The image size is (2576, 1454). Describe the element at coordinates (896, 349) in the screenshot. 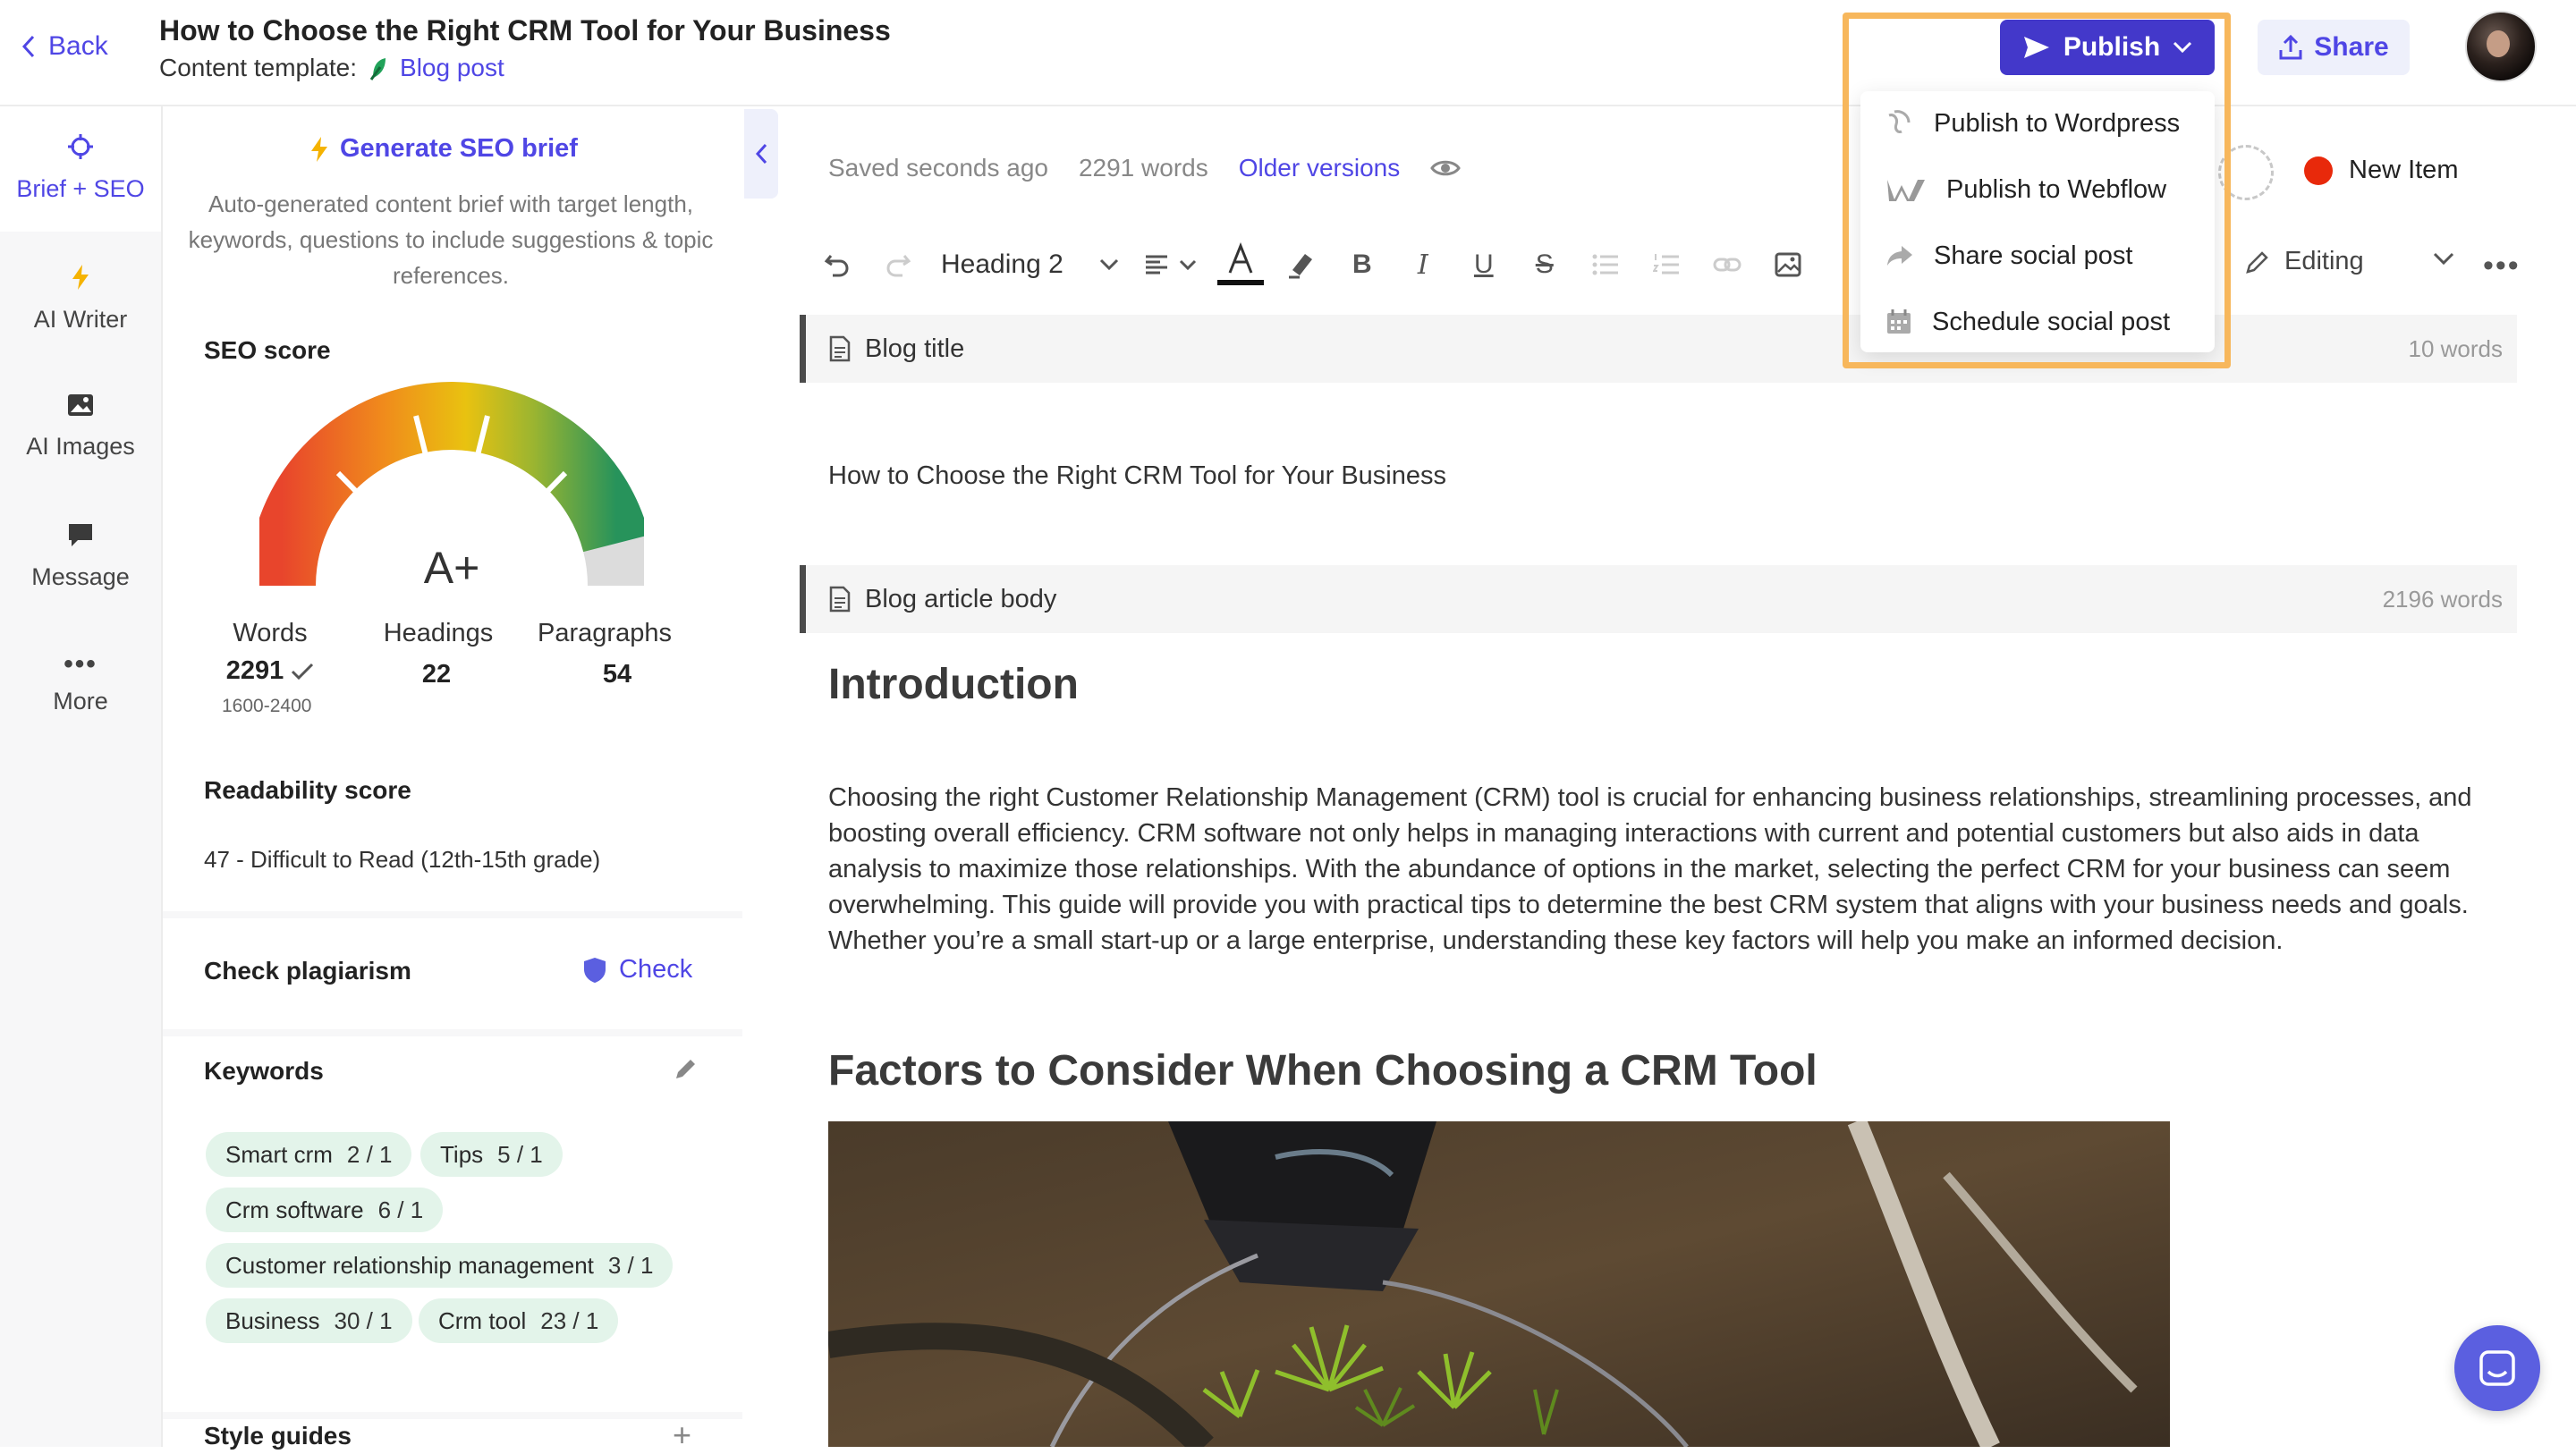

I see `block-label: Blog title` at that location.